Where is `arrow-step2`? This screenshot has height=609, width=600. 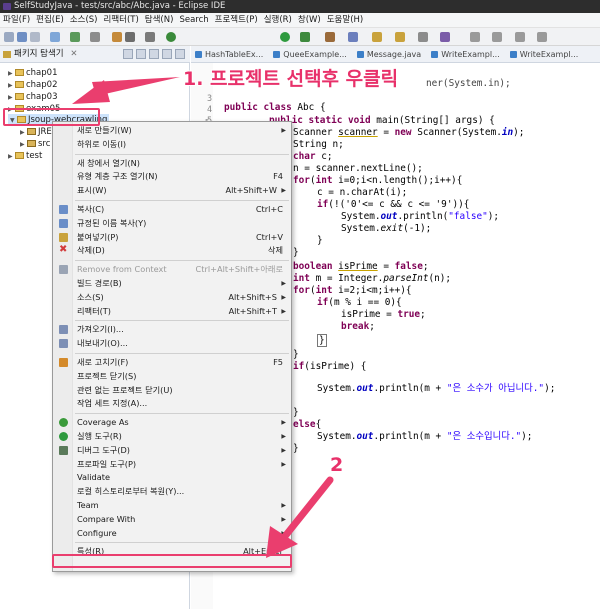 arrow-step2 is located at coordinates (306, 510).